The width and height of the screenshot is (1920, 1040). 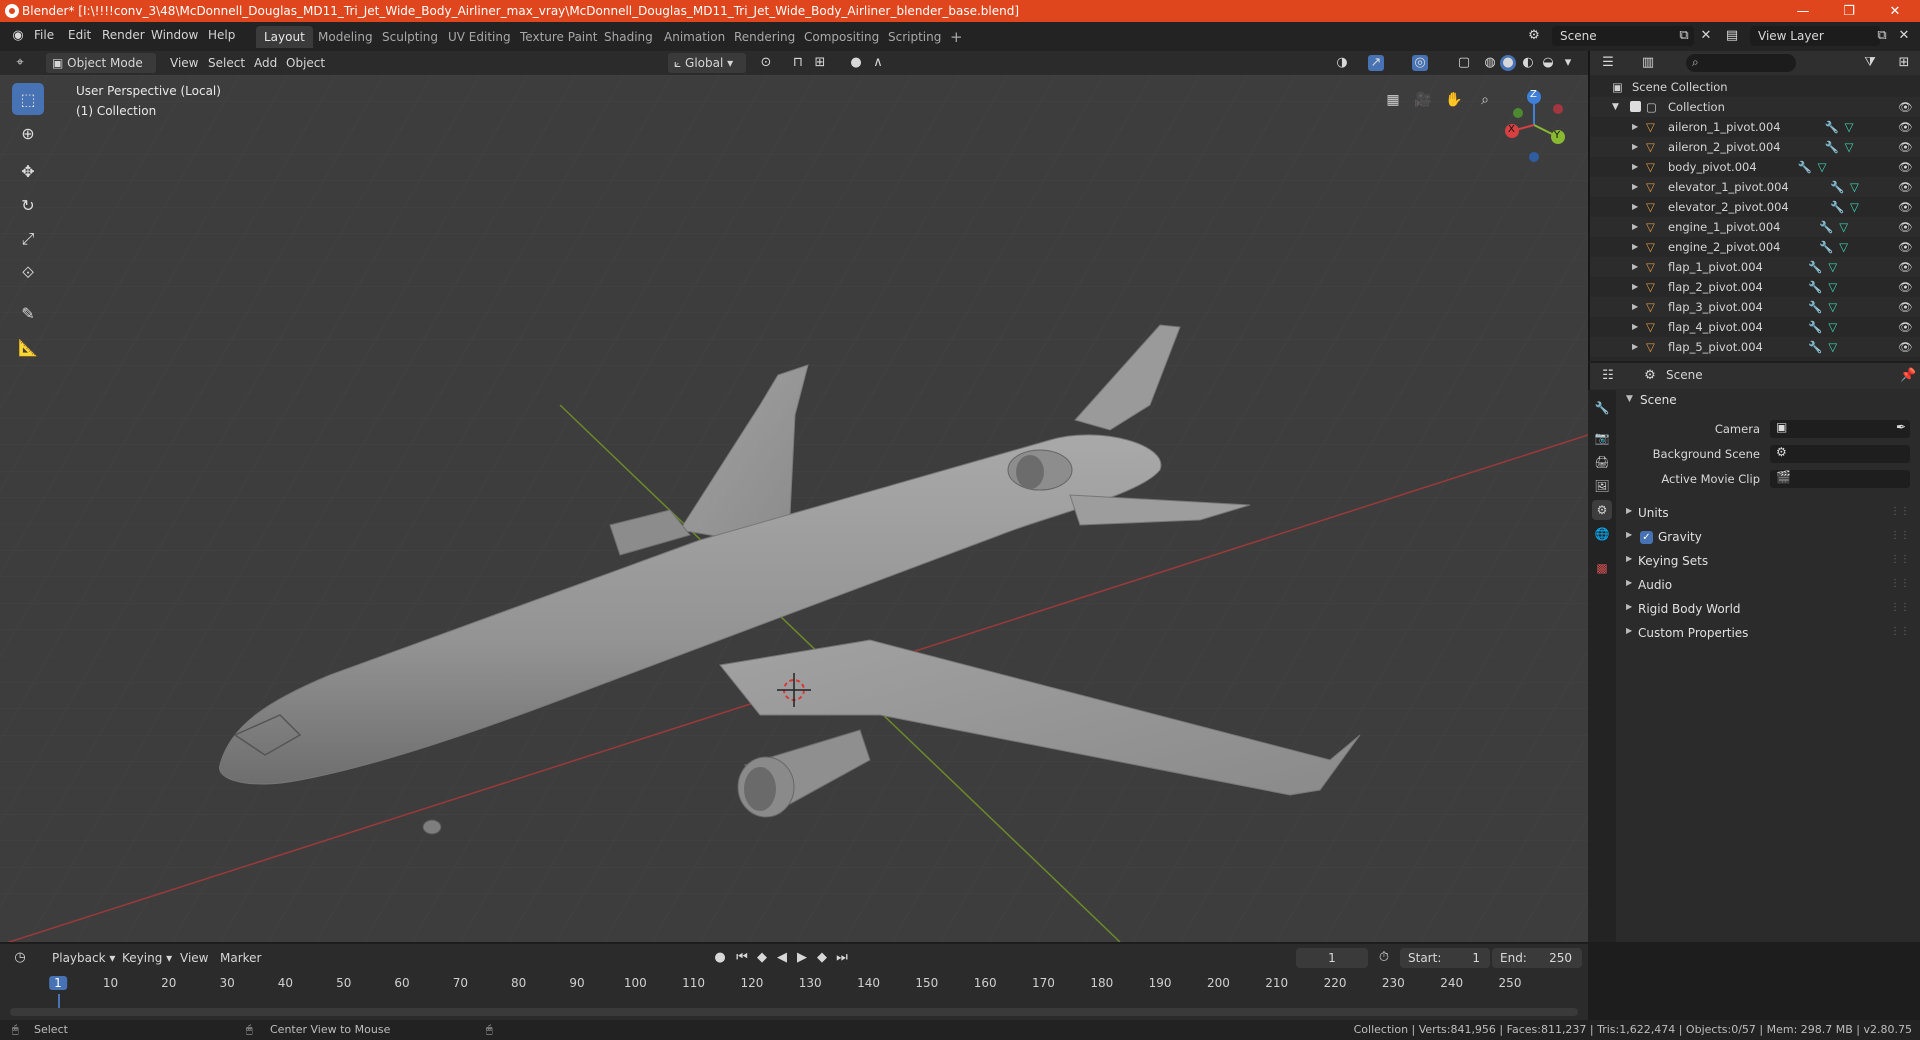 What do you see at coordinates (782, 958) in the screenshot?
I see `play-reverse-icon: ◀` at bounding box center [782, 958].